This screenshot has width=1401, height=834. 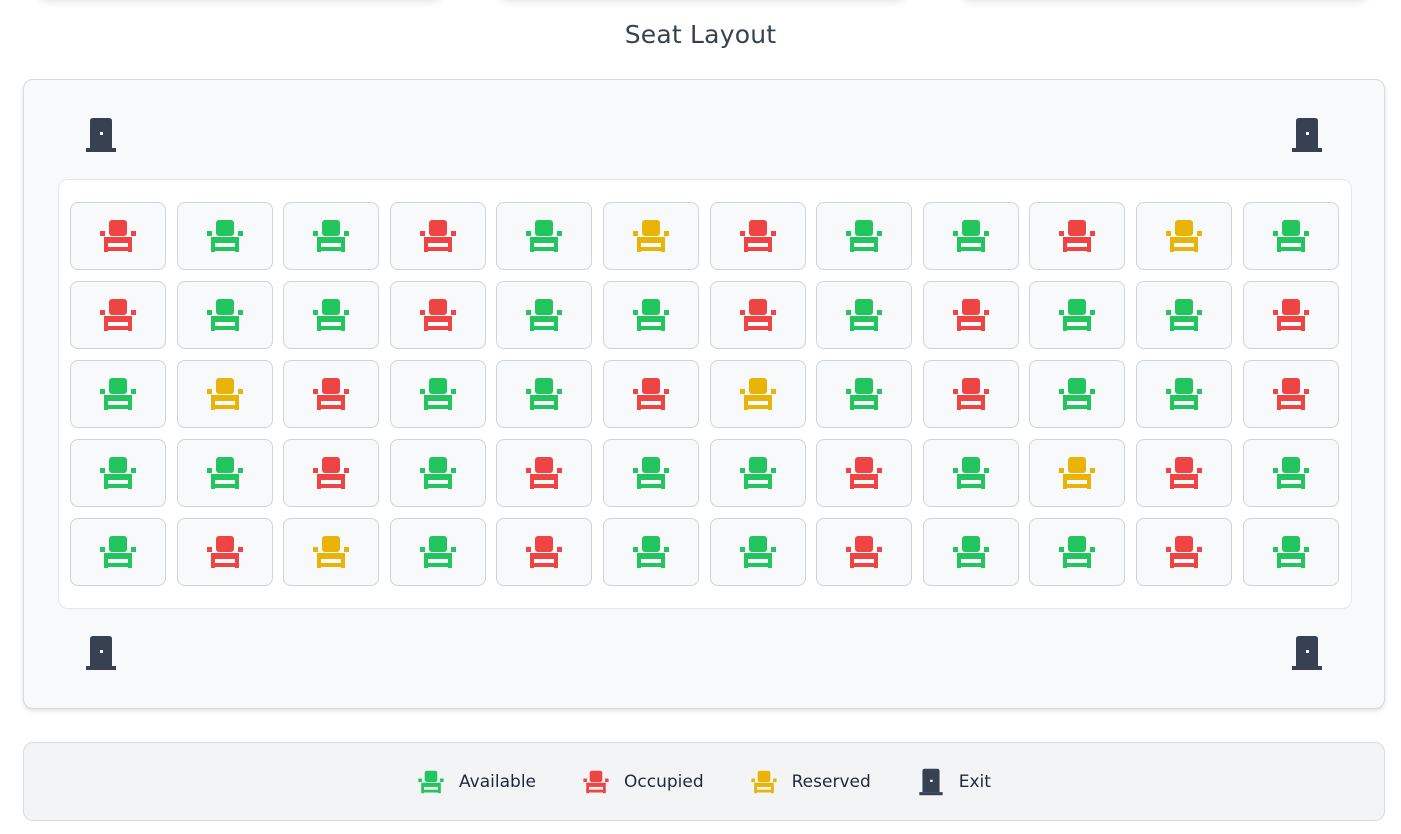 I want to click on legend-item-available: Available, so click(x=476, y=782).